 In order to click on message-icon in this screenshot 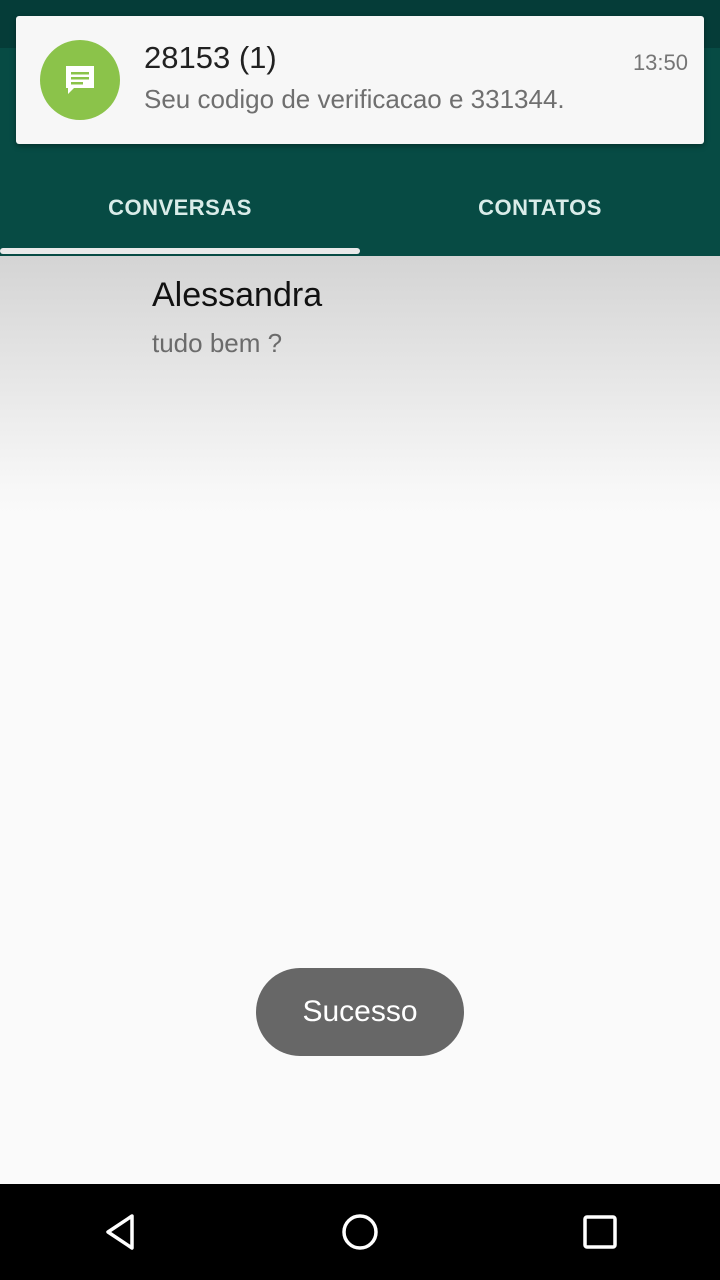, I will do `click(80, 80)`.